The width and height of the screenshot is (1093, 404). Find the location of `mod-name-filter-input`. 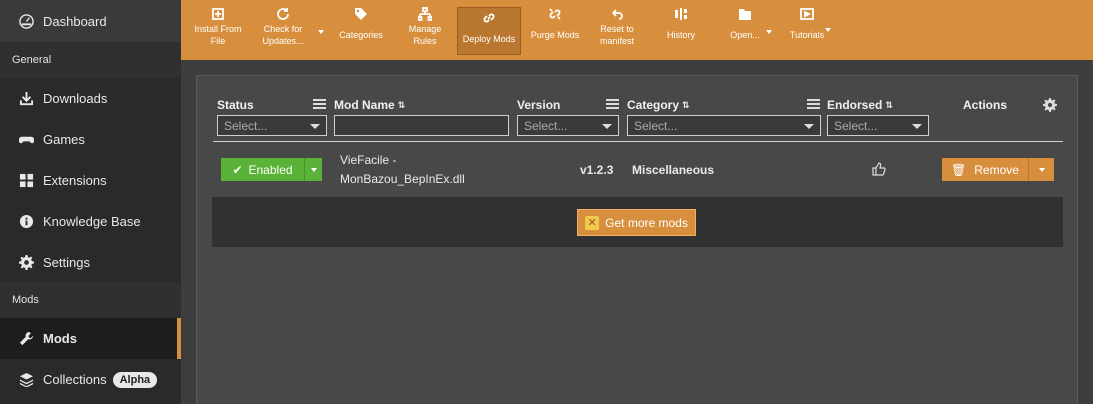

mod-name-filter-input is located at coordinates (421, 125).